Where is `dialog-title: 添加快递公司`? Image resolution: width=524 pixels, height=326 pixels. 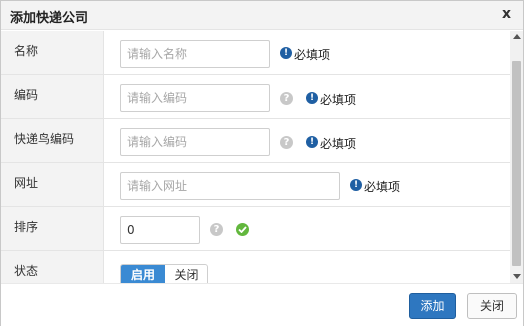 dialog-title: 添加快递公司 is located at coordinates (49, 18).